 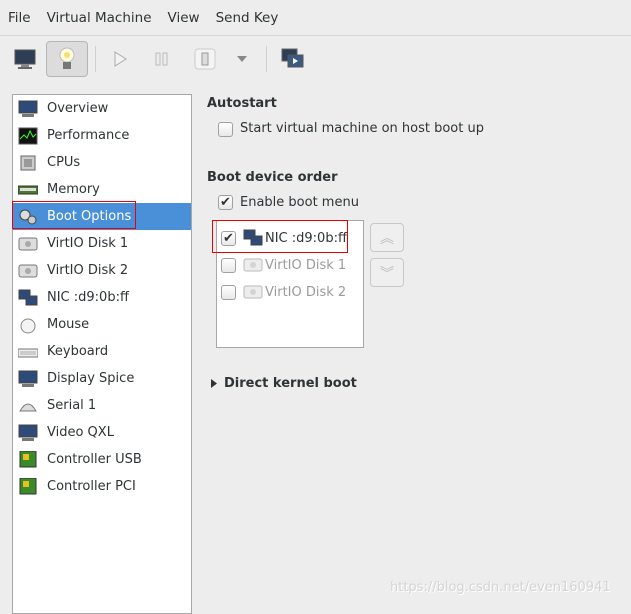 I want to click on boot-device-label: VirtIO Disk 2, so click(x=306, y=292).